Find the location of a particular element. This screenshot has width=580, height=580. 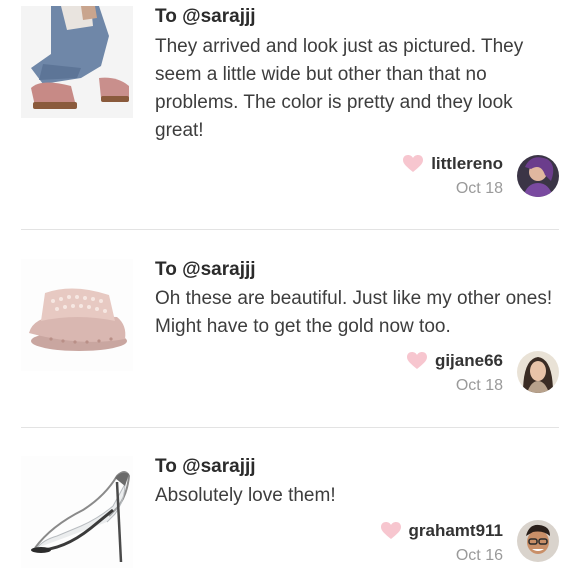

reviewer-username: gijane66 is located at coordinates (469, 361).